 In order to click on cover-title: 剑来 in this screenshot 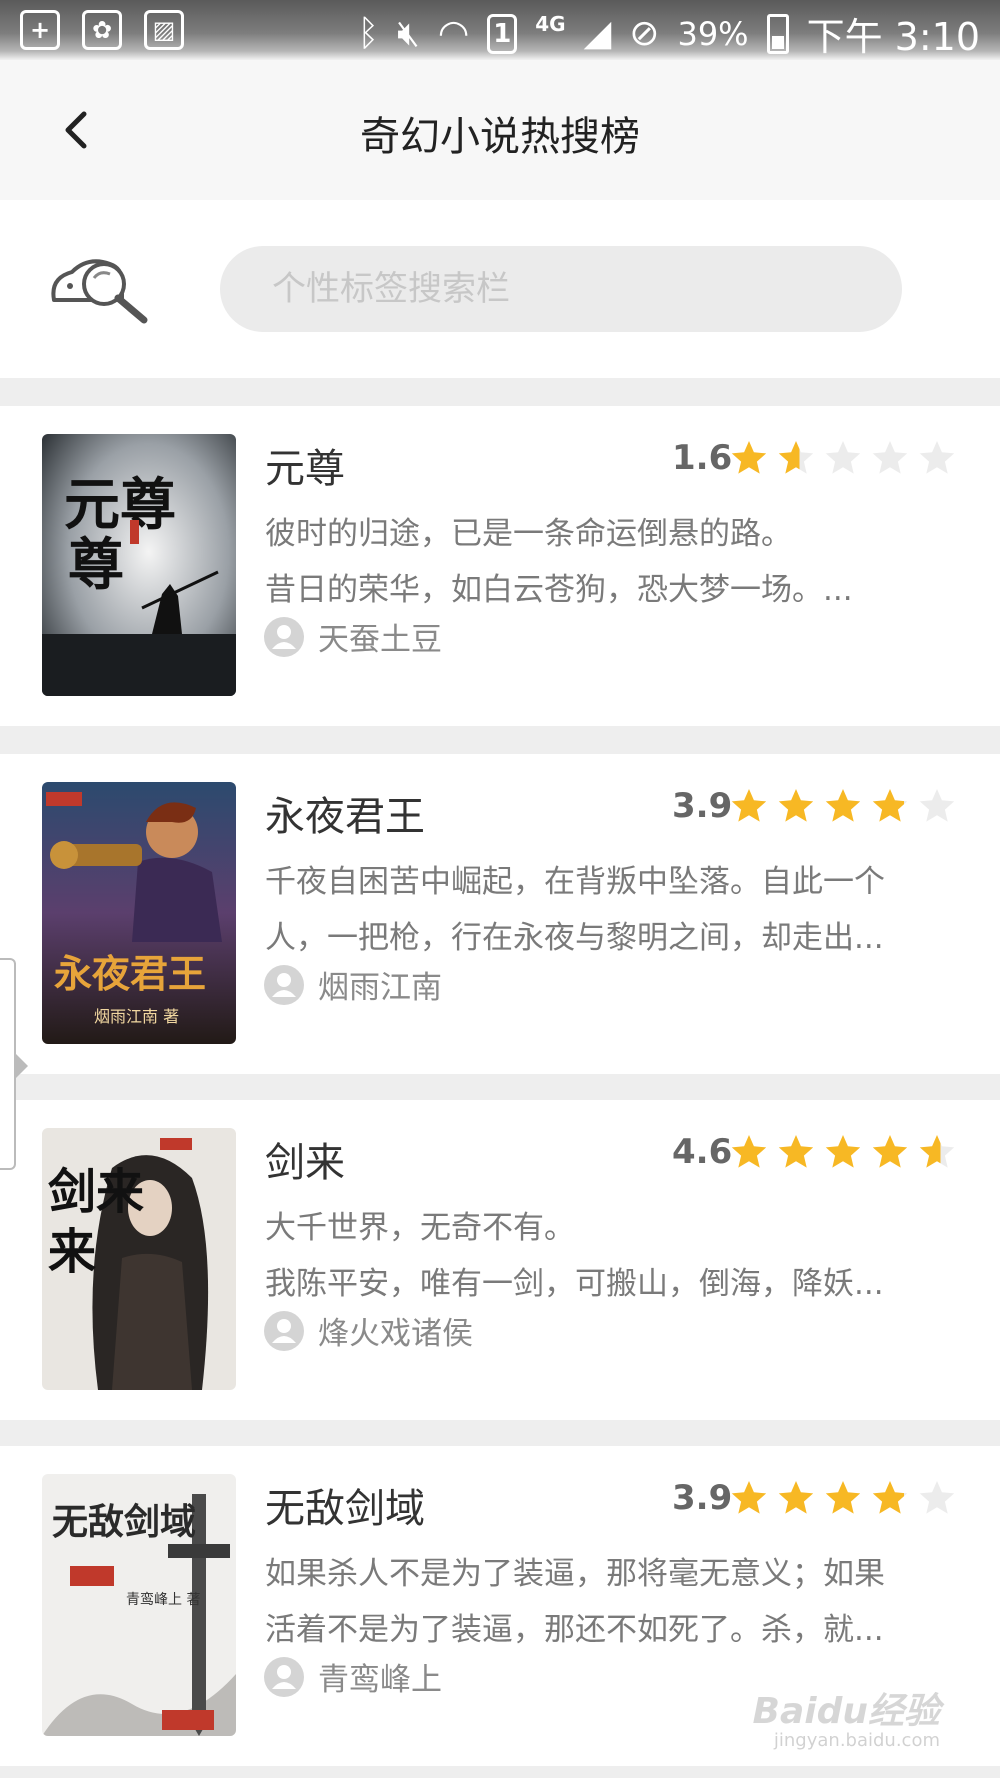, I will do `click(96, 1192)`.